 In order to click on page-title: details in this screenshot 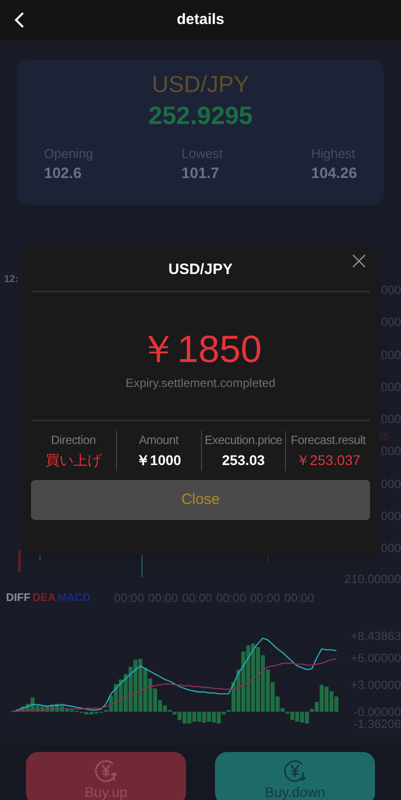, I will do `click(200, 20)`.